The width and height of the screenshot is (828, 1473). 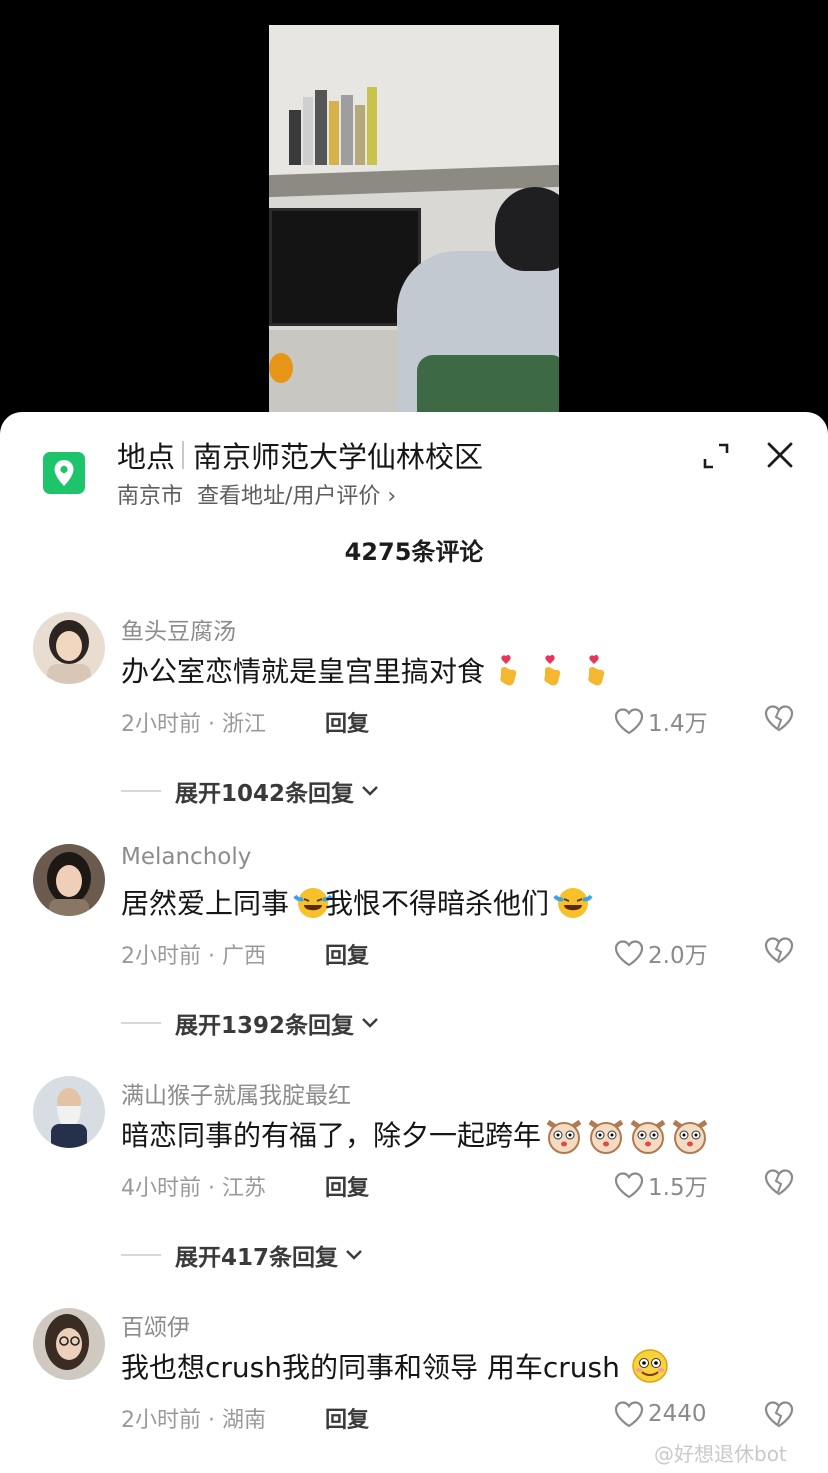 I want to click on comment-text: 居然爱上同事 我恨不得暗杀他们, so click(x=357, y=902).